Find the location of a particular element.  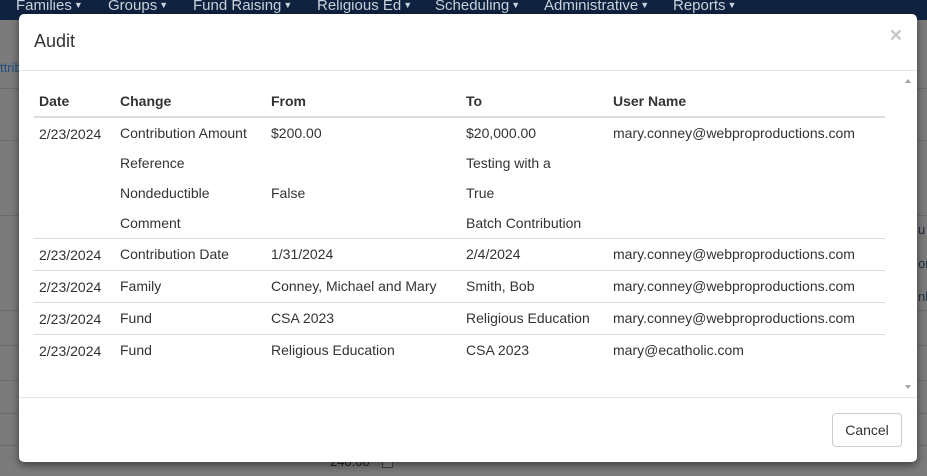

cell-to: 2/4/2024 is located at coordinates (534, 254).